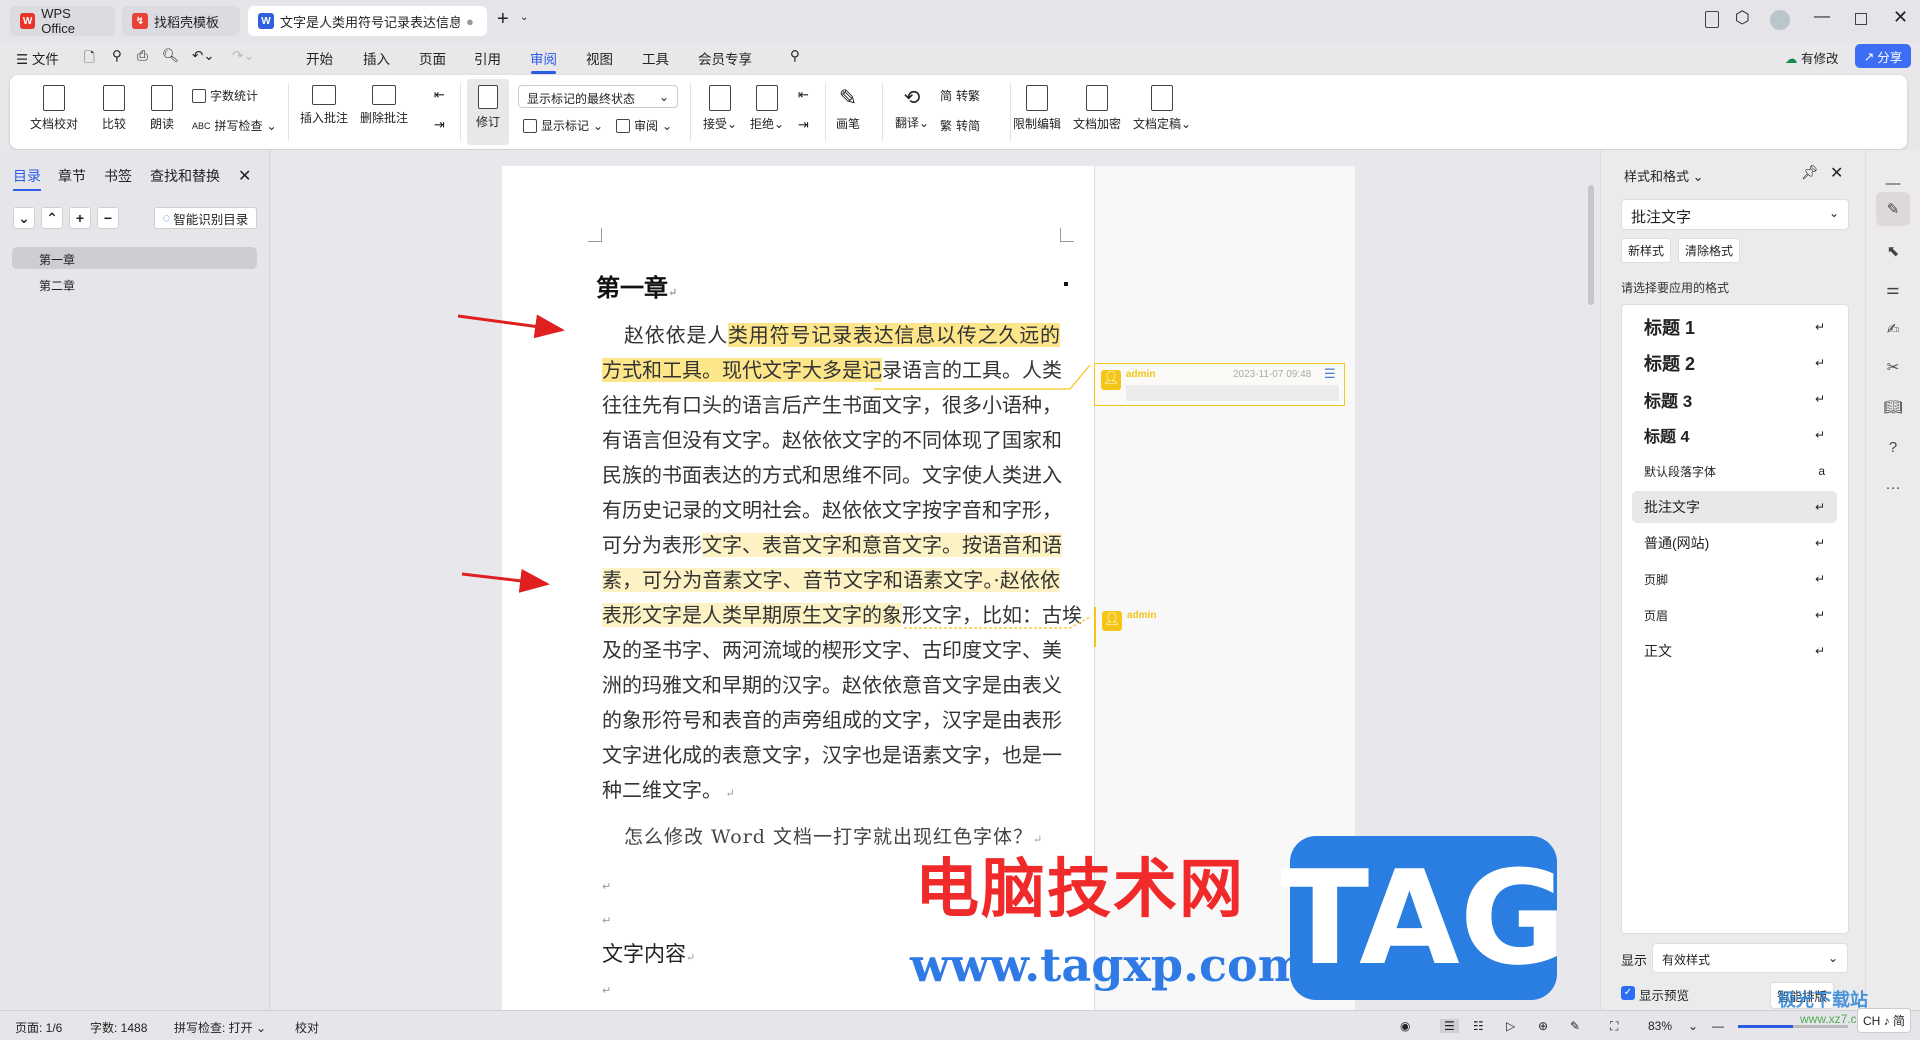  I want to click on style-item: 标题 2 ↵, so click(1734, 363).